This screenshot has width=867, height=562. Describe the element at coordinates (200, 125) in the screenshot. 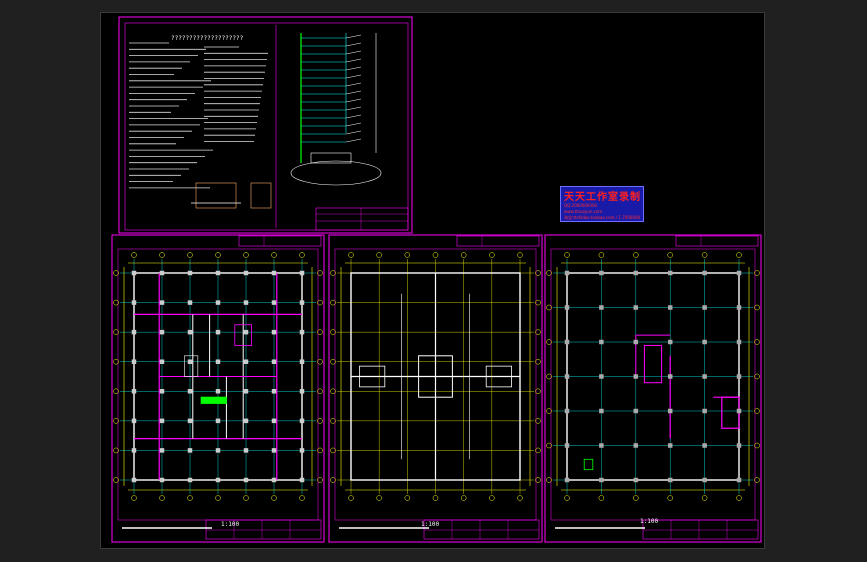

I see `notes-text-block` at that location.